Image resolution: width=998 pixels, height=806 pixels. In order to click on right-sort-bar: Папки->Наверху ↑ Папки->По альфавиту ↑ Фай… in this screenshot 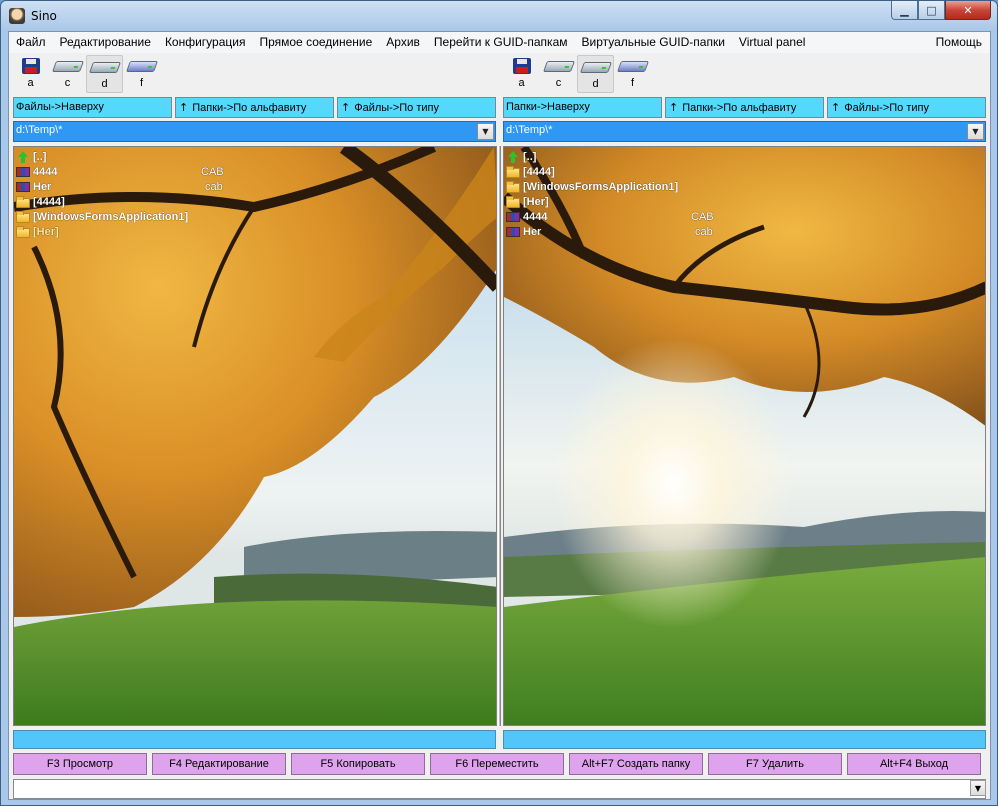, I will do `click(744, 107)`.